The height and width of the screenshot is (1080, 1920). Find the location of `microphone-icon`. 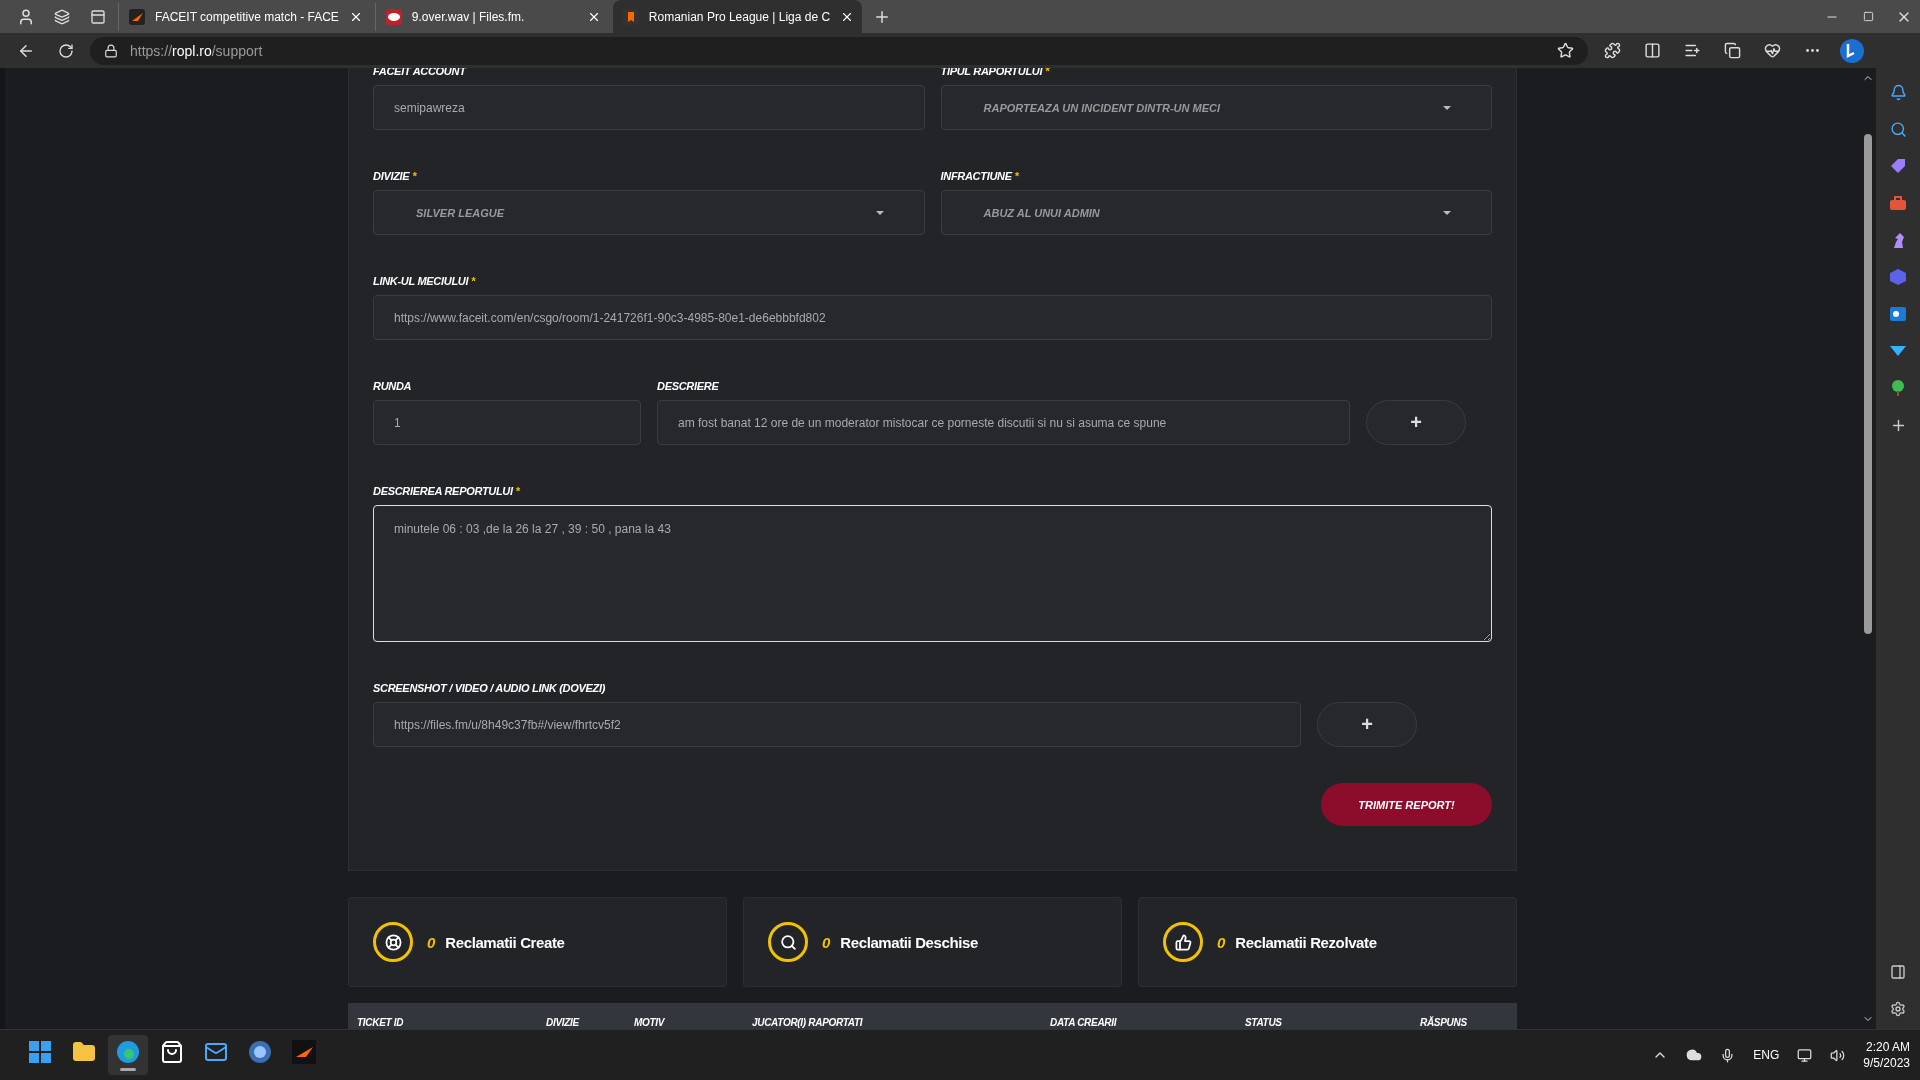

microphone-icon is located at coordinates (1728, 1055).